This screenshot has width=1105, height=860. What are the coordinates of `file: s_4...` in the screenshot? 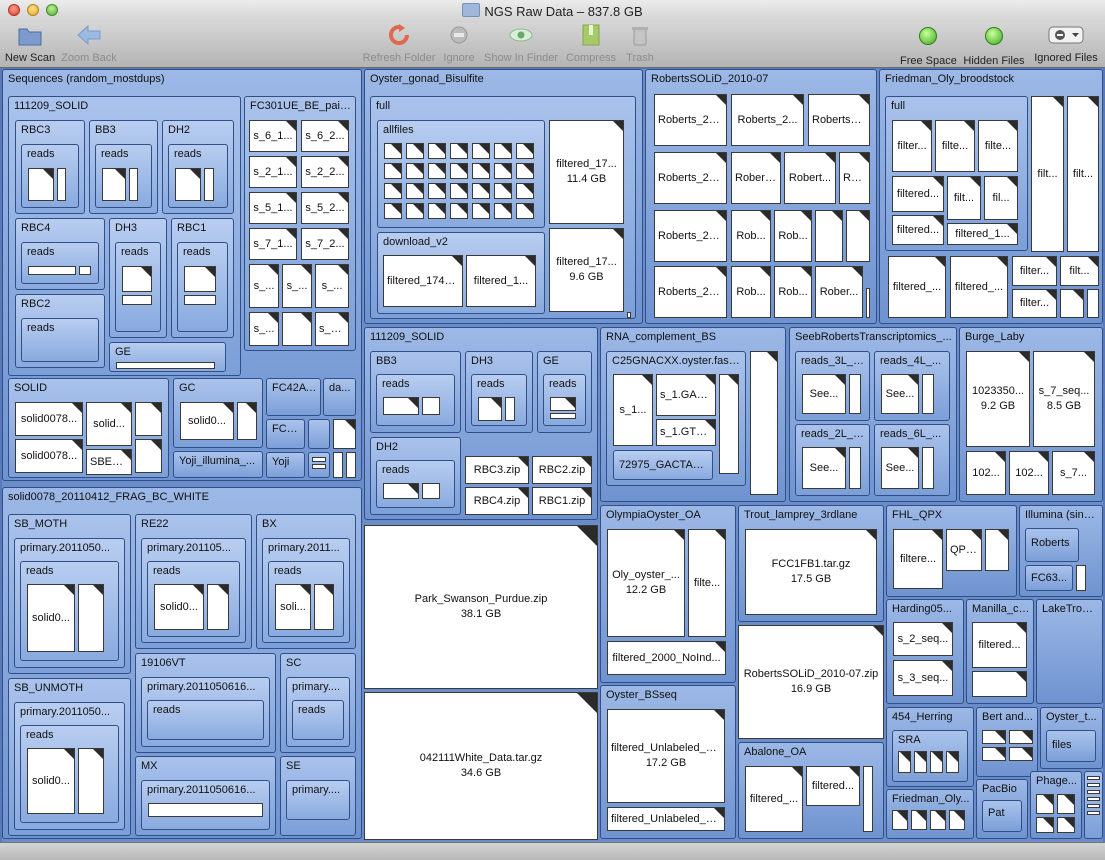 It's located at (332, 329).